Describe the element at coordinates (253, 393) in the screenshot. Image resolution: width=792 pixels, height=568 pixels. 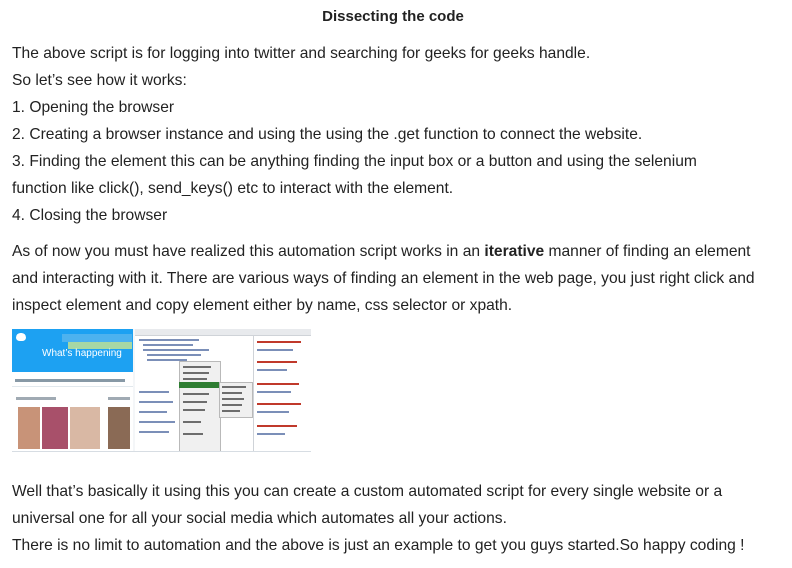
I see `styles-pane-divider` at that location.